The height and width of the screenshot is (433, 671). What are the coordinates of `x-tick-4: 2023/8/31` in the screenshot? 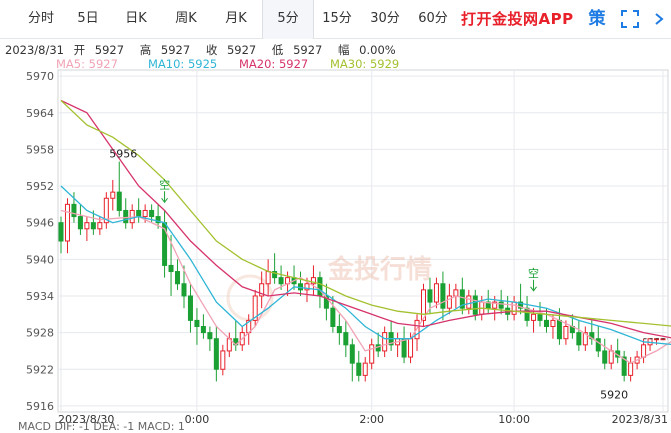 It's located at (640, 419).